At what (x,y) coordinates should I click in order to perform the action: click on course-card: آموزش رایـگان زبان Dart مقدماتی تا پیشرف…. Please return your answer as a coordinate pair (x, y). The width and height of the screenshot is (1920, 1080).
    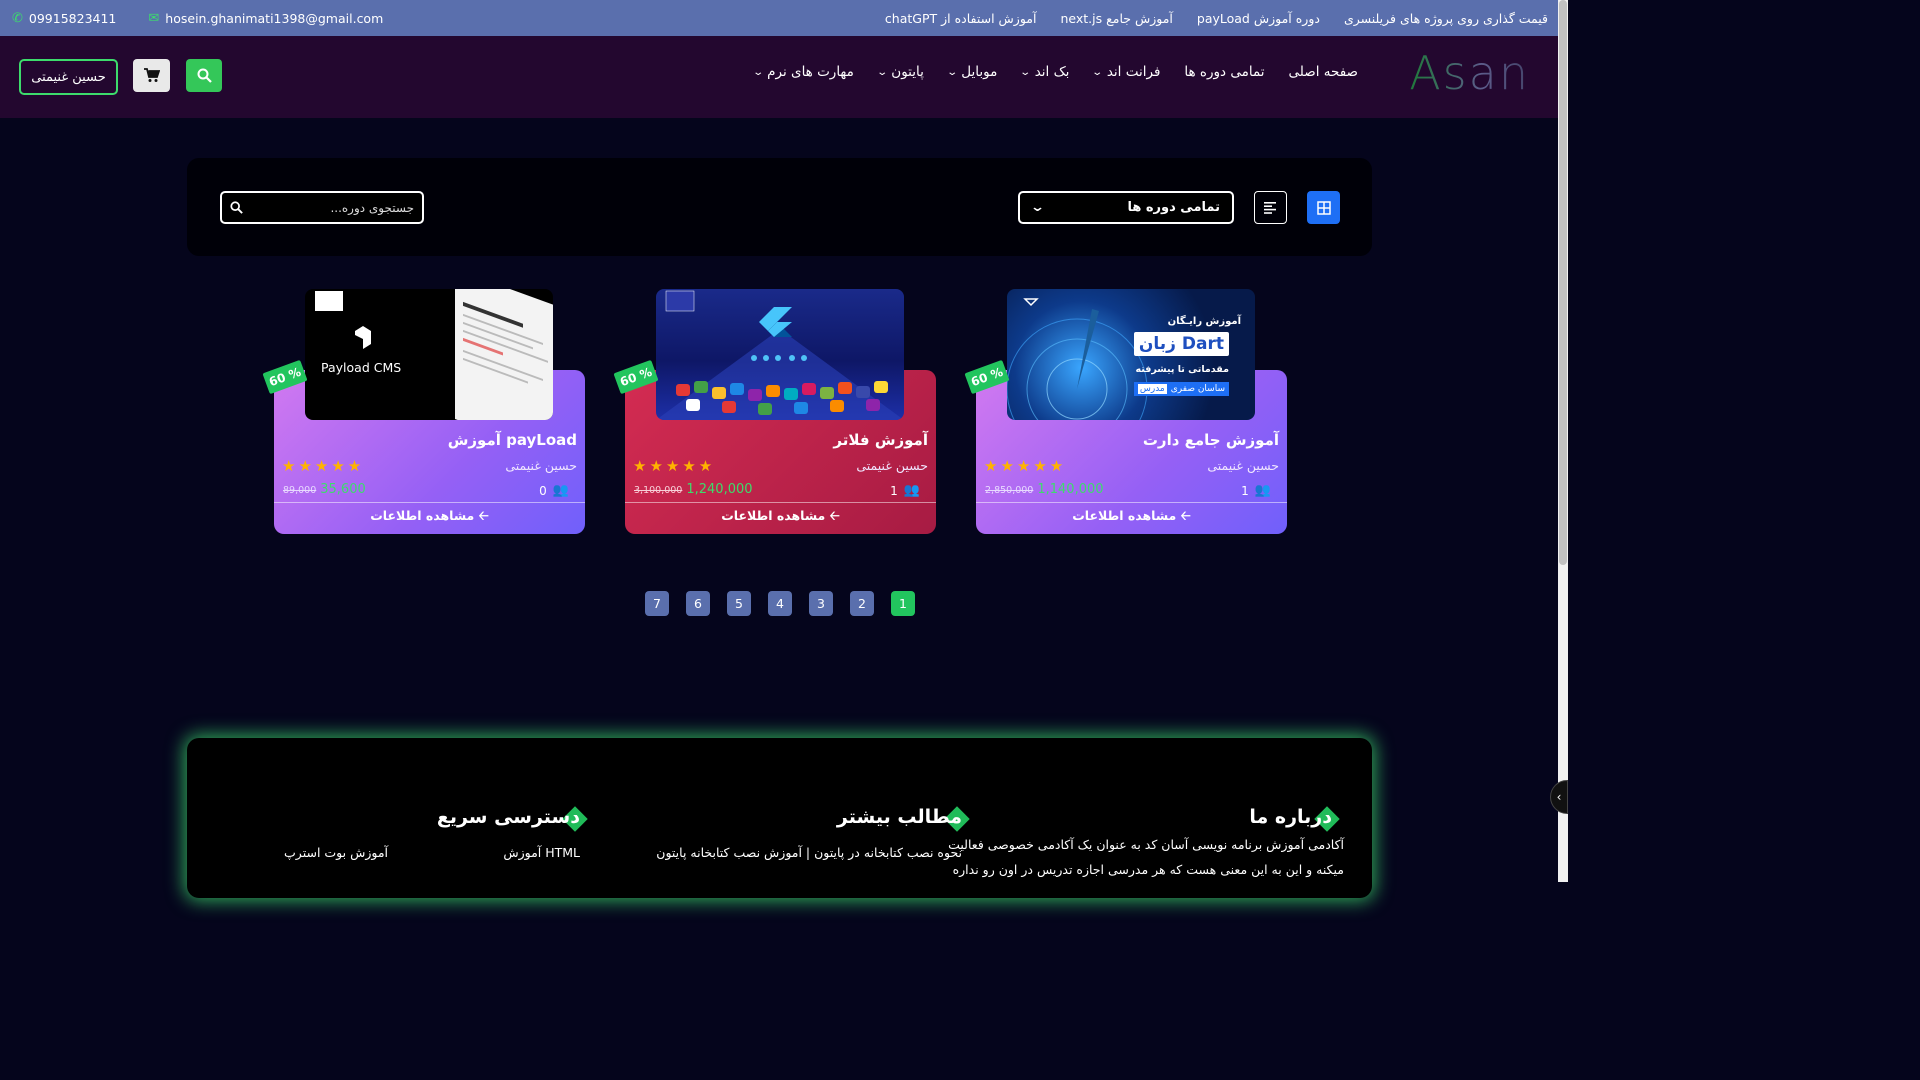
    Looking at the image, I should click on (1125, 411).